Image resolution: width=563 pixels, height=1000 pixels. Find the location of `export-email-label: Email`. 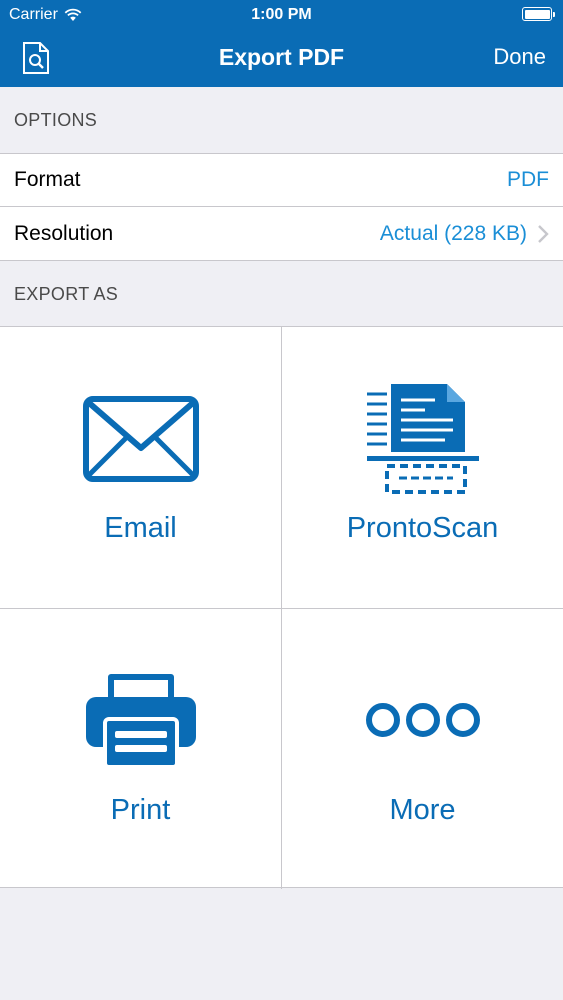

export-email-label: Email is located at coordinates (140, 528).